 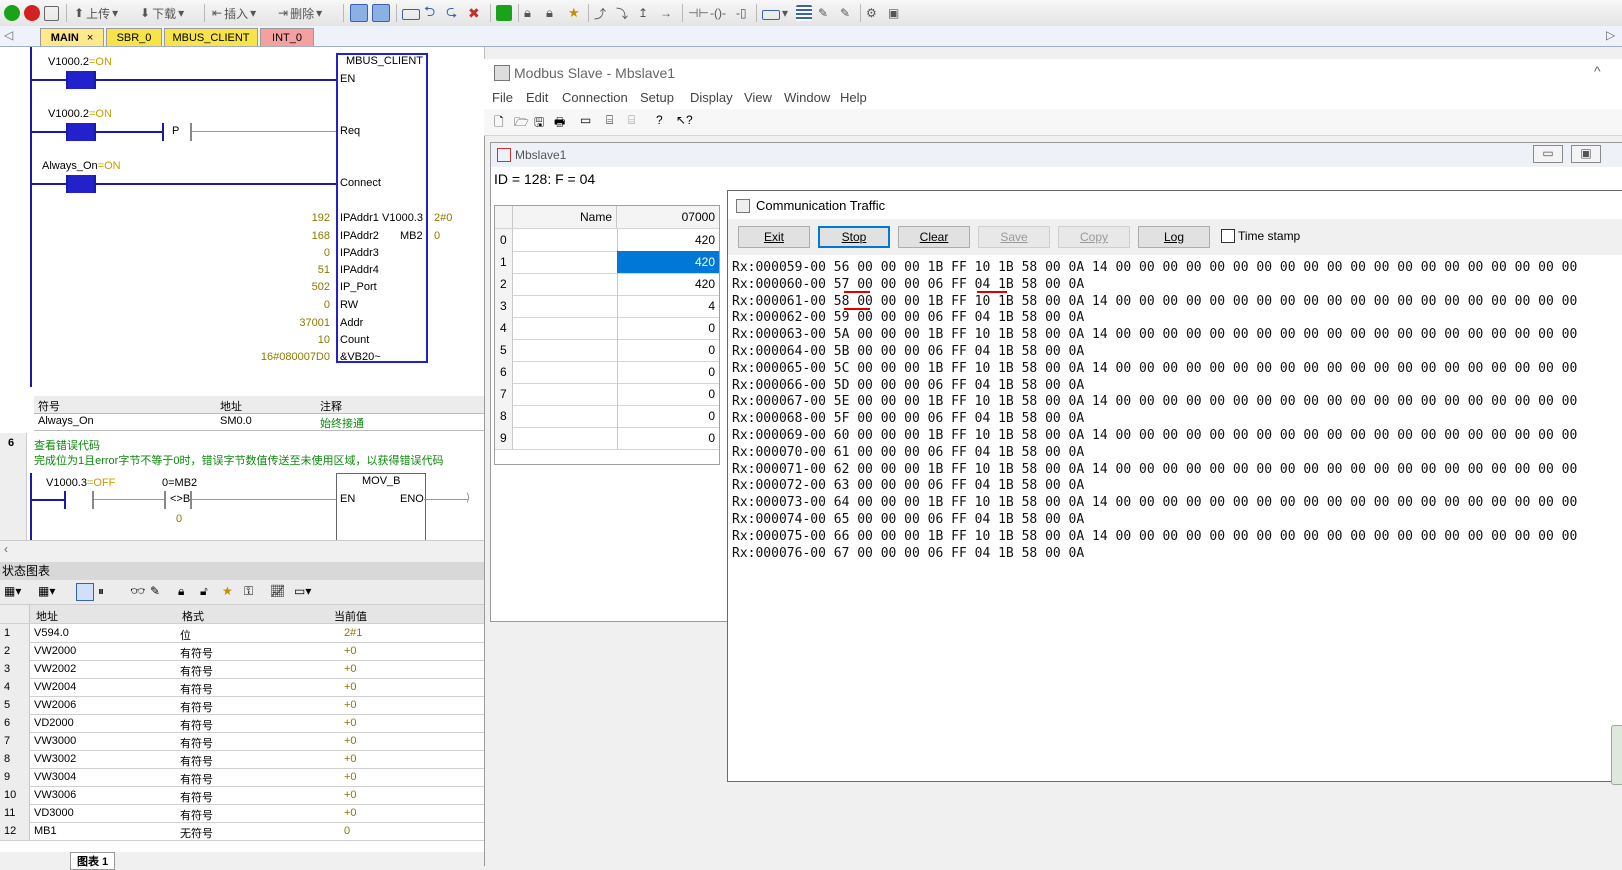 What do you see at coordinates (45, 831) in the screenshot?
I see `address-cell: MB1` at bounding box center [45, 831].